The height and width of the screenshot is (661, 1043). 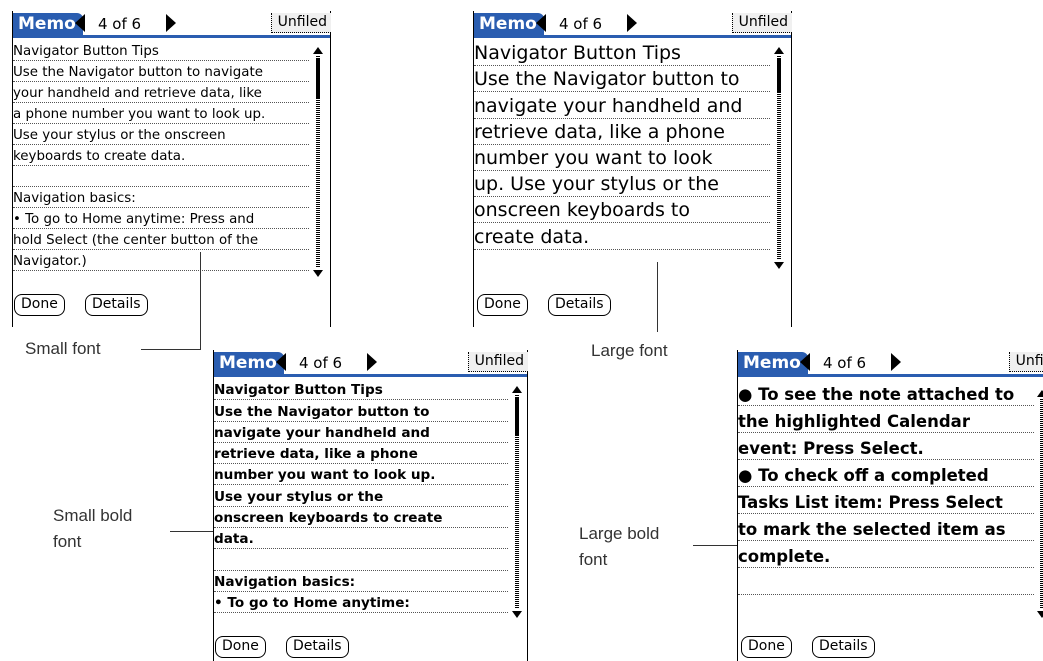 I want to click on memo-text: Use your stylus or the onscreen, so click(x=119, y=135).